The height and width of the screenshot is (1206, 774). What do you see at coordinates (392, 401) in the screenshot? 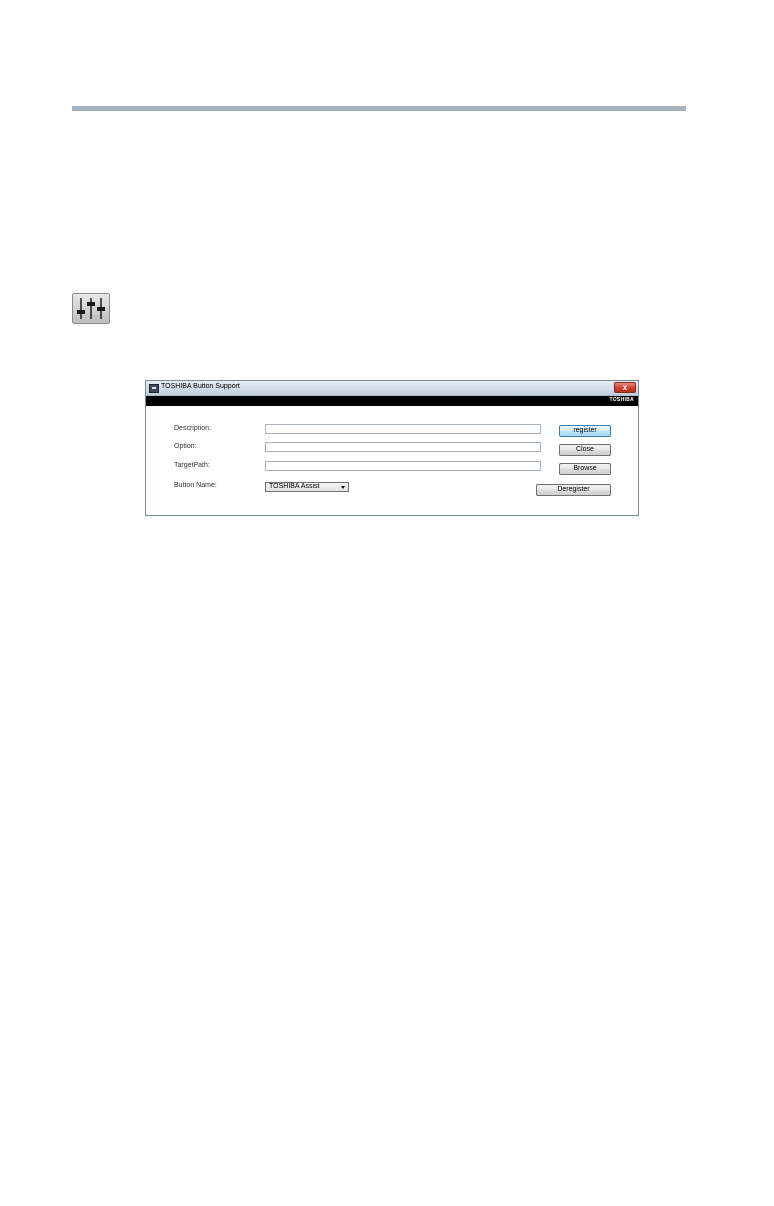
I see `brand-bar: TOSHIBA` at bounding box center [392, 401].